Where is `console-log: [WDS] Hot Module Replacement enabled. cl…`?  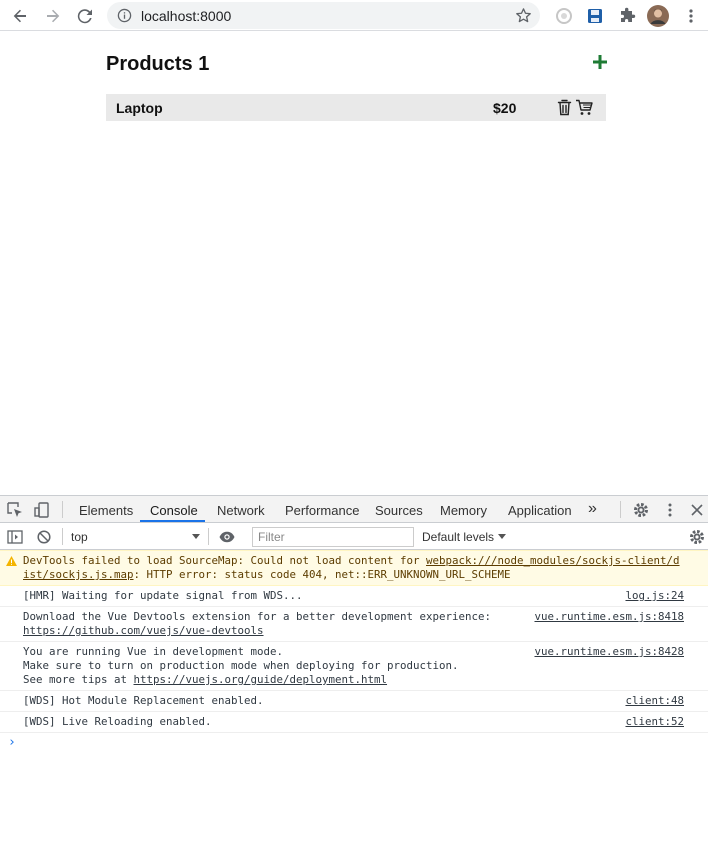
console-log: [WDS] Hot Module Replacement enabled. cl… is located at coordinates (354, 701).